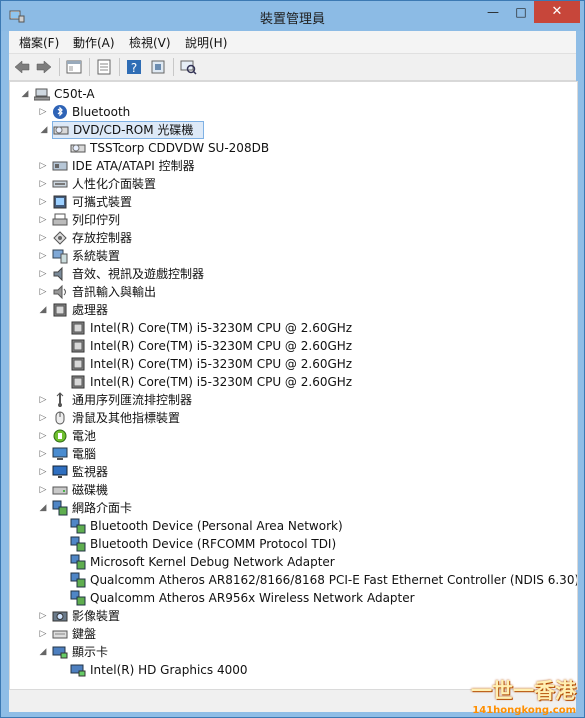 This screenshot has height=718, width=585. I want to click on tree-category: ▷ 通用序列匯流排控制器, so click(290, 400).